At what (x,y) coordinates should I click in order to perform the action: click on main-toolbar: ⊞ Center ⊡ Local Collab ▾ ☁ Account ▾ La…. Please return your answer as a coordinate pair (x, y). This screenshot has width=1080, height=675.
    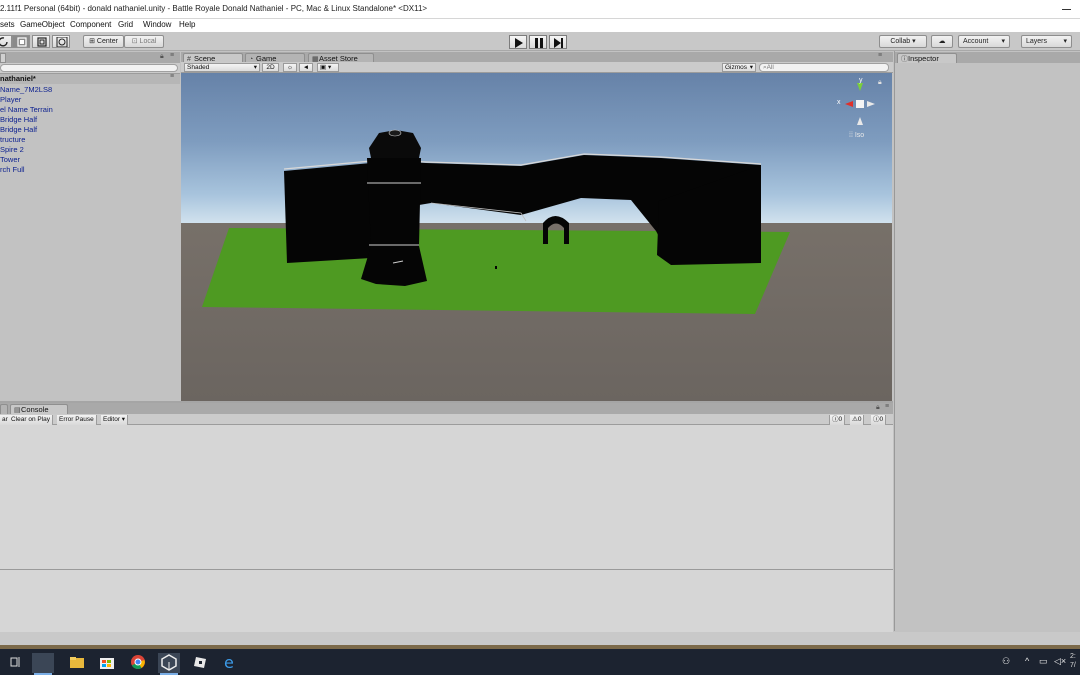
    Looking at the image, I should click on (540, 41).